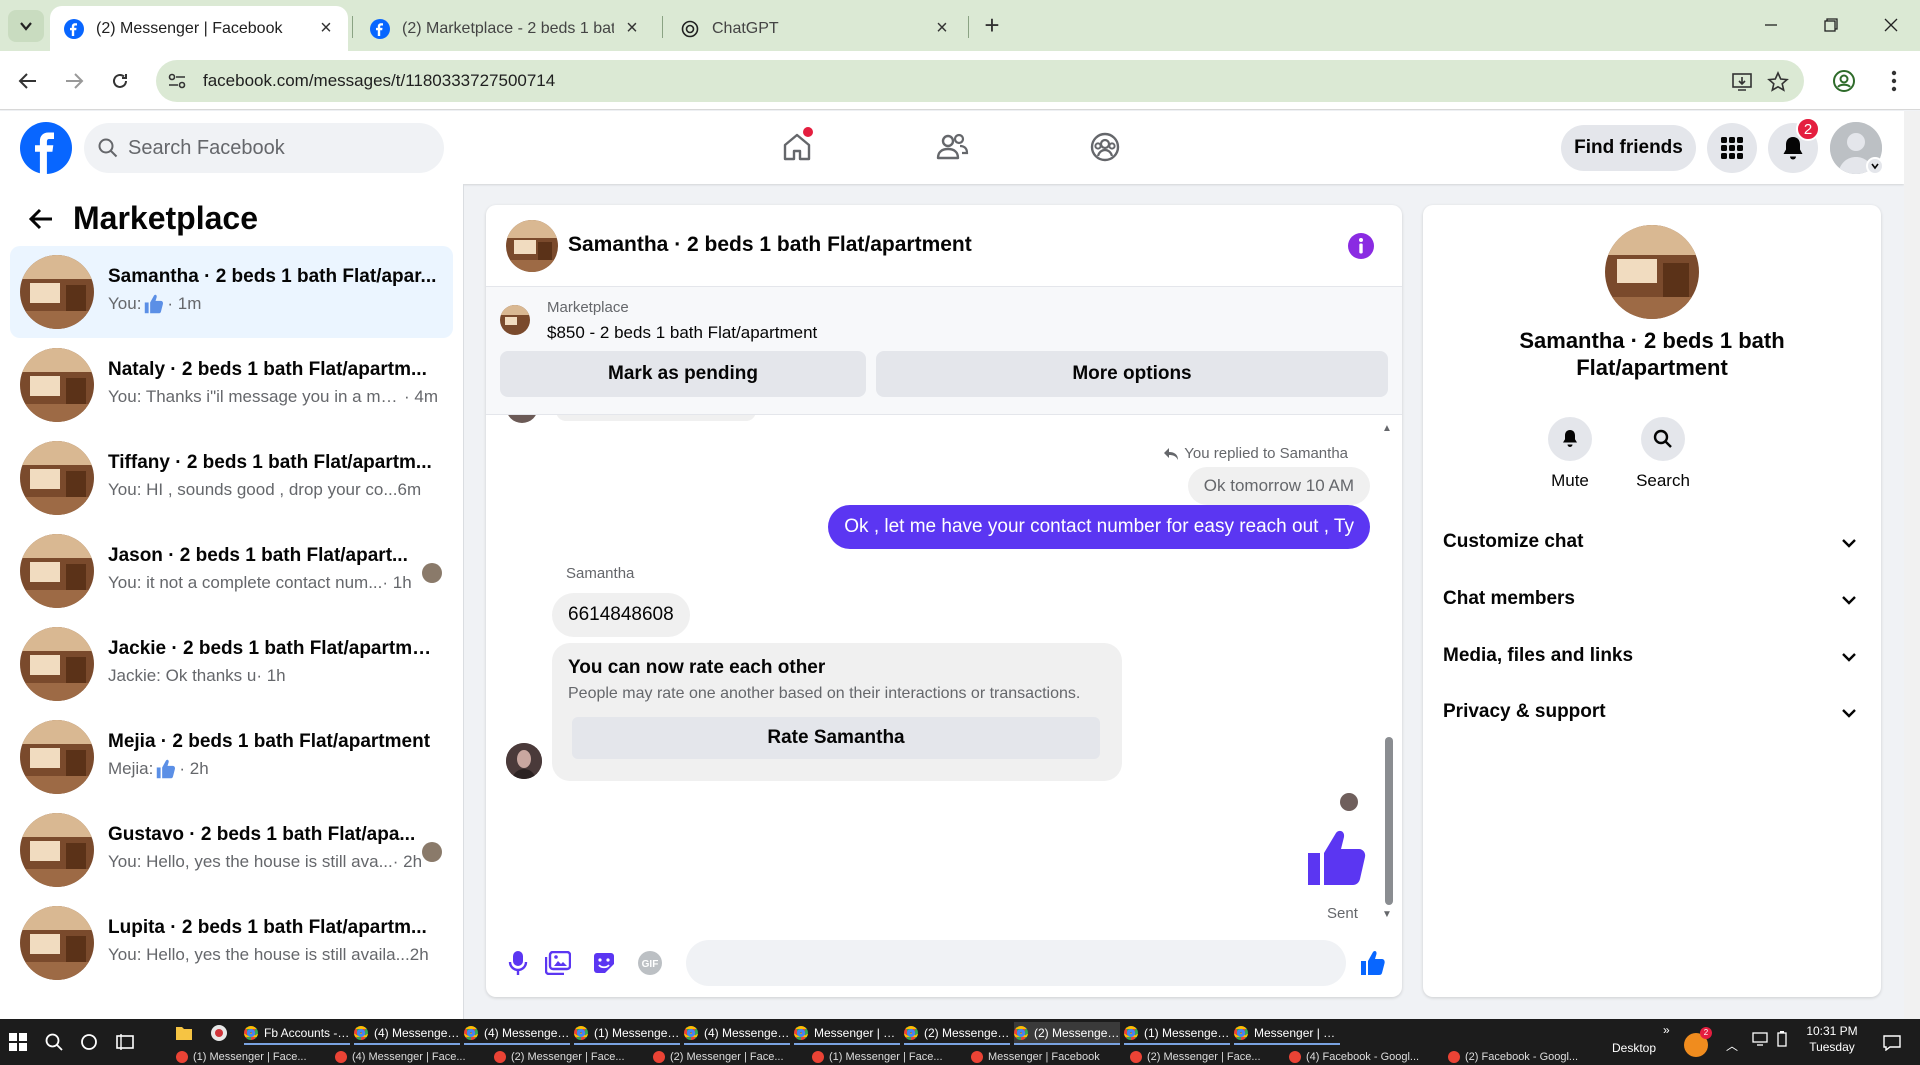 Image resolution: width=1920 pixels, height=1065 pixels. Describe the element at coordinates (1732, 148) in the screenshot. I see `menu-button` at that location.